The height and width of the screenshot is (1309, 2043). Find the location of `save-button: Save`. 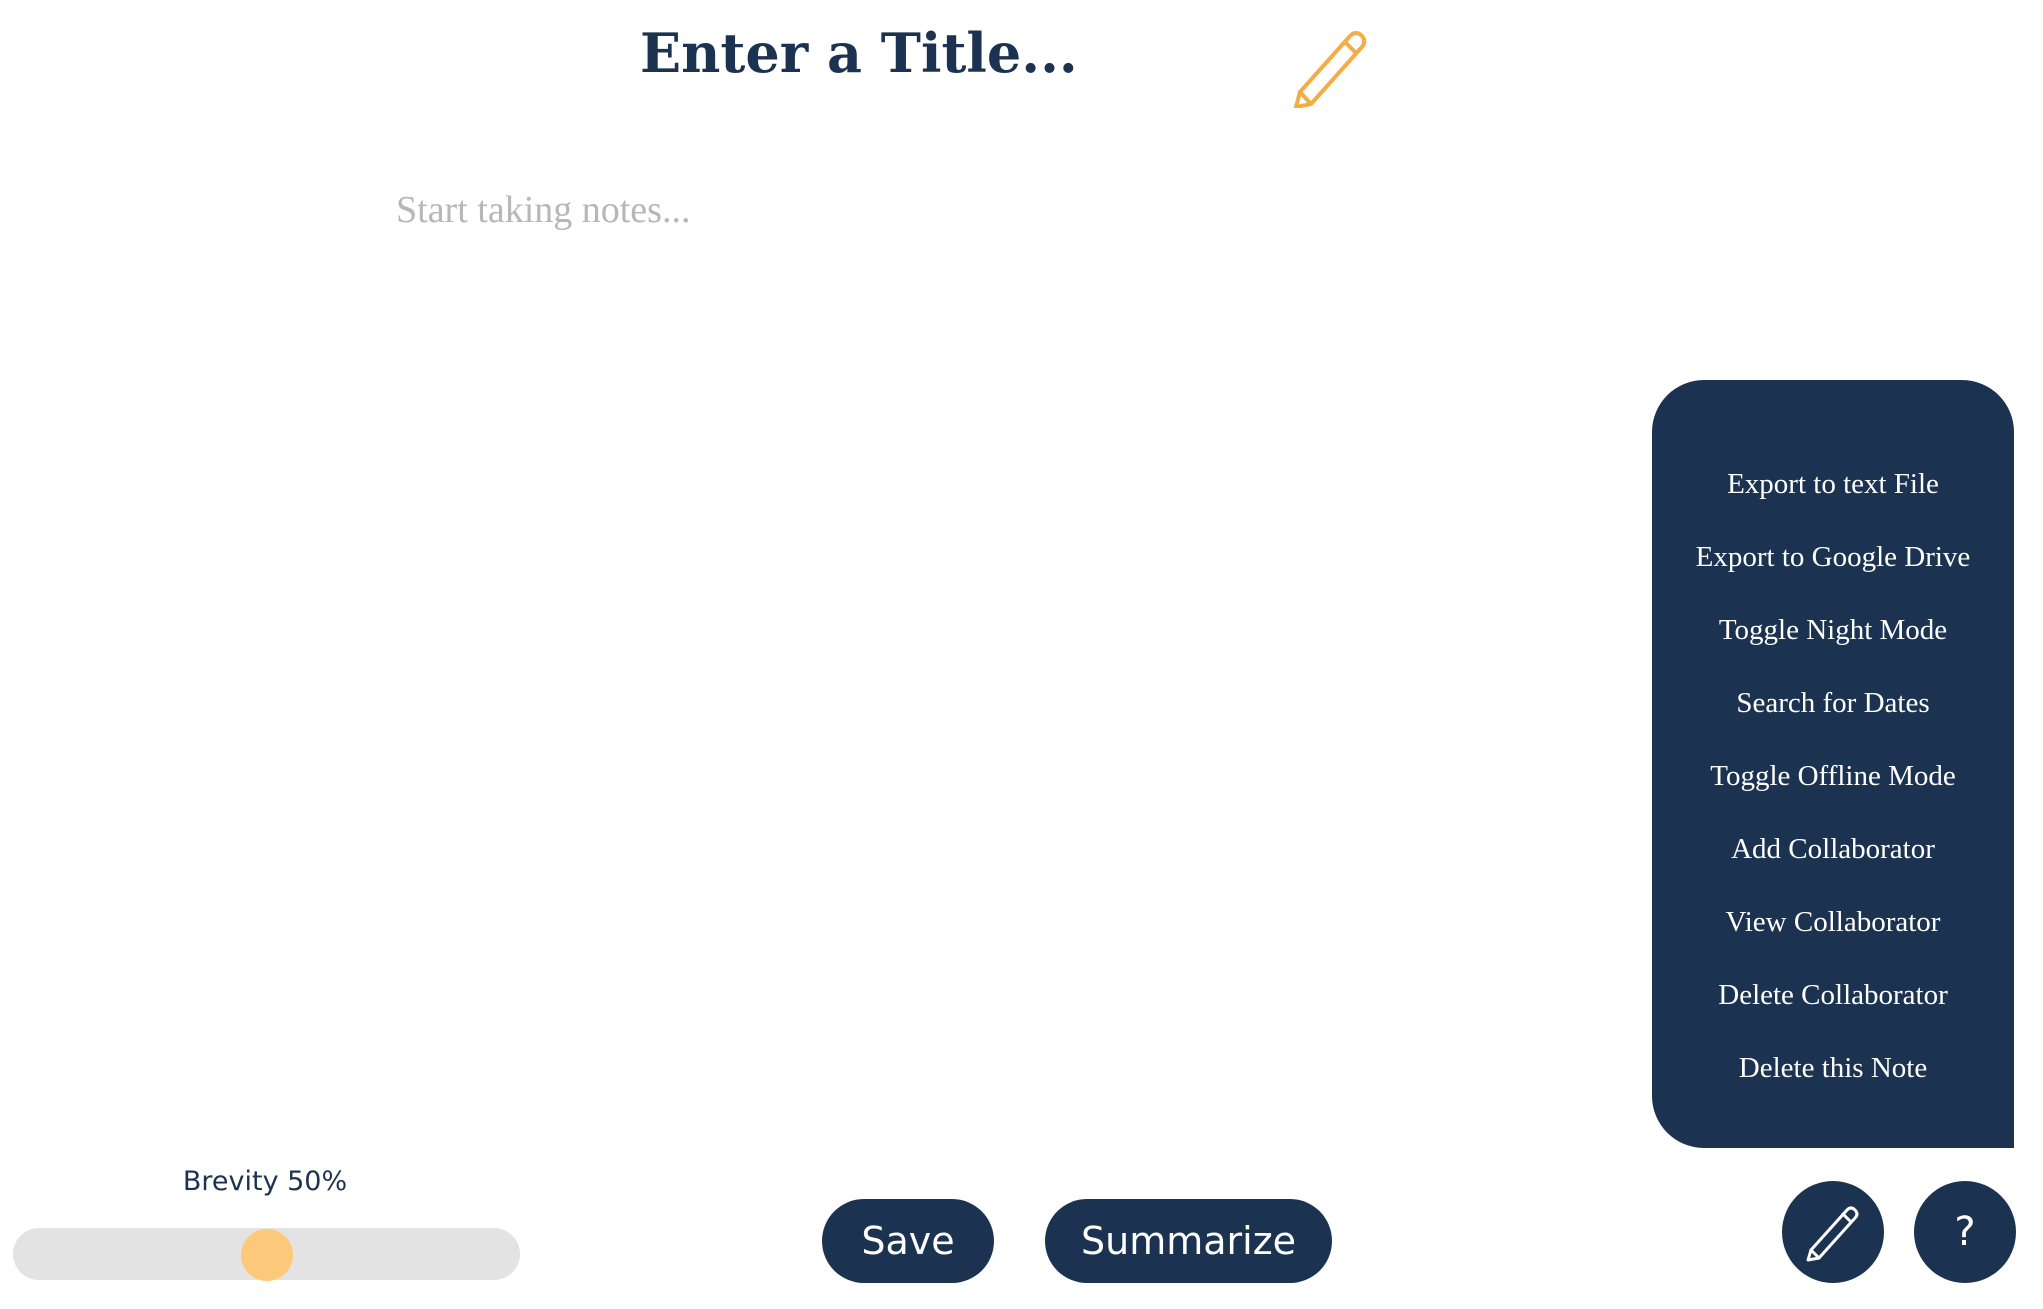

save-button: Save is located at coordinates (908, 1241).